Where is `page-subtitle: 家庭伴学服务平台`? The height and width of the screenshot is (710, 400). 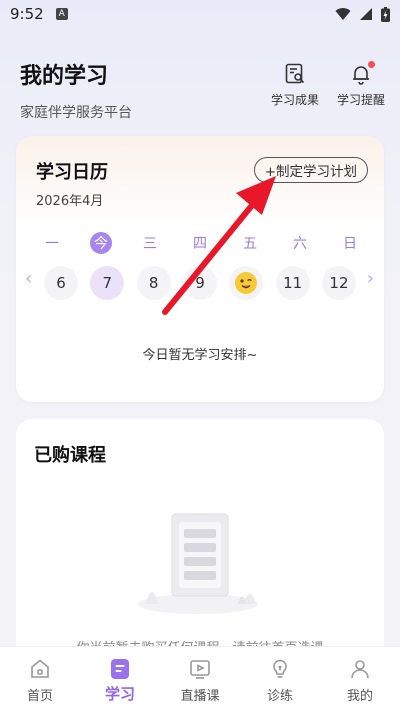 page-subtitle: 家庭伴学服务平台 is located at coordinates (76, 113).